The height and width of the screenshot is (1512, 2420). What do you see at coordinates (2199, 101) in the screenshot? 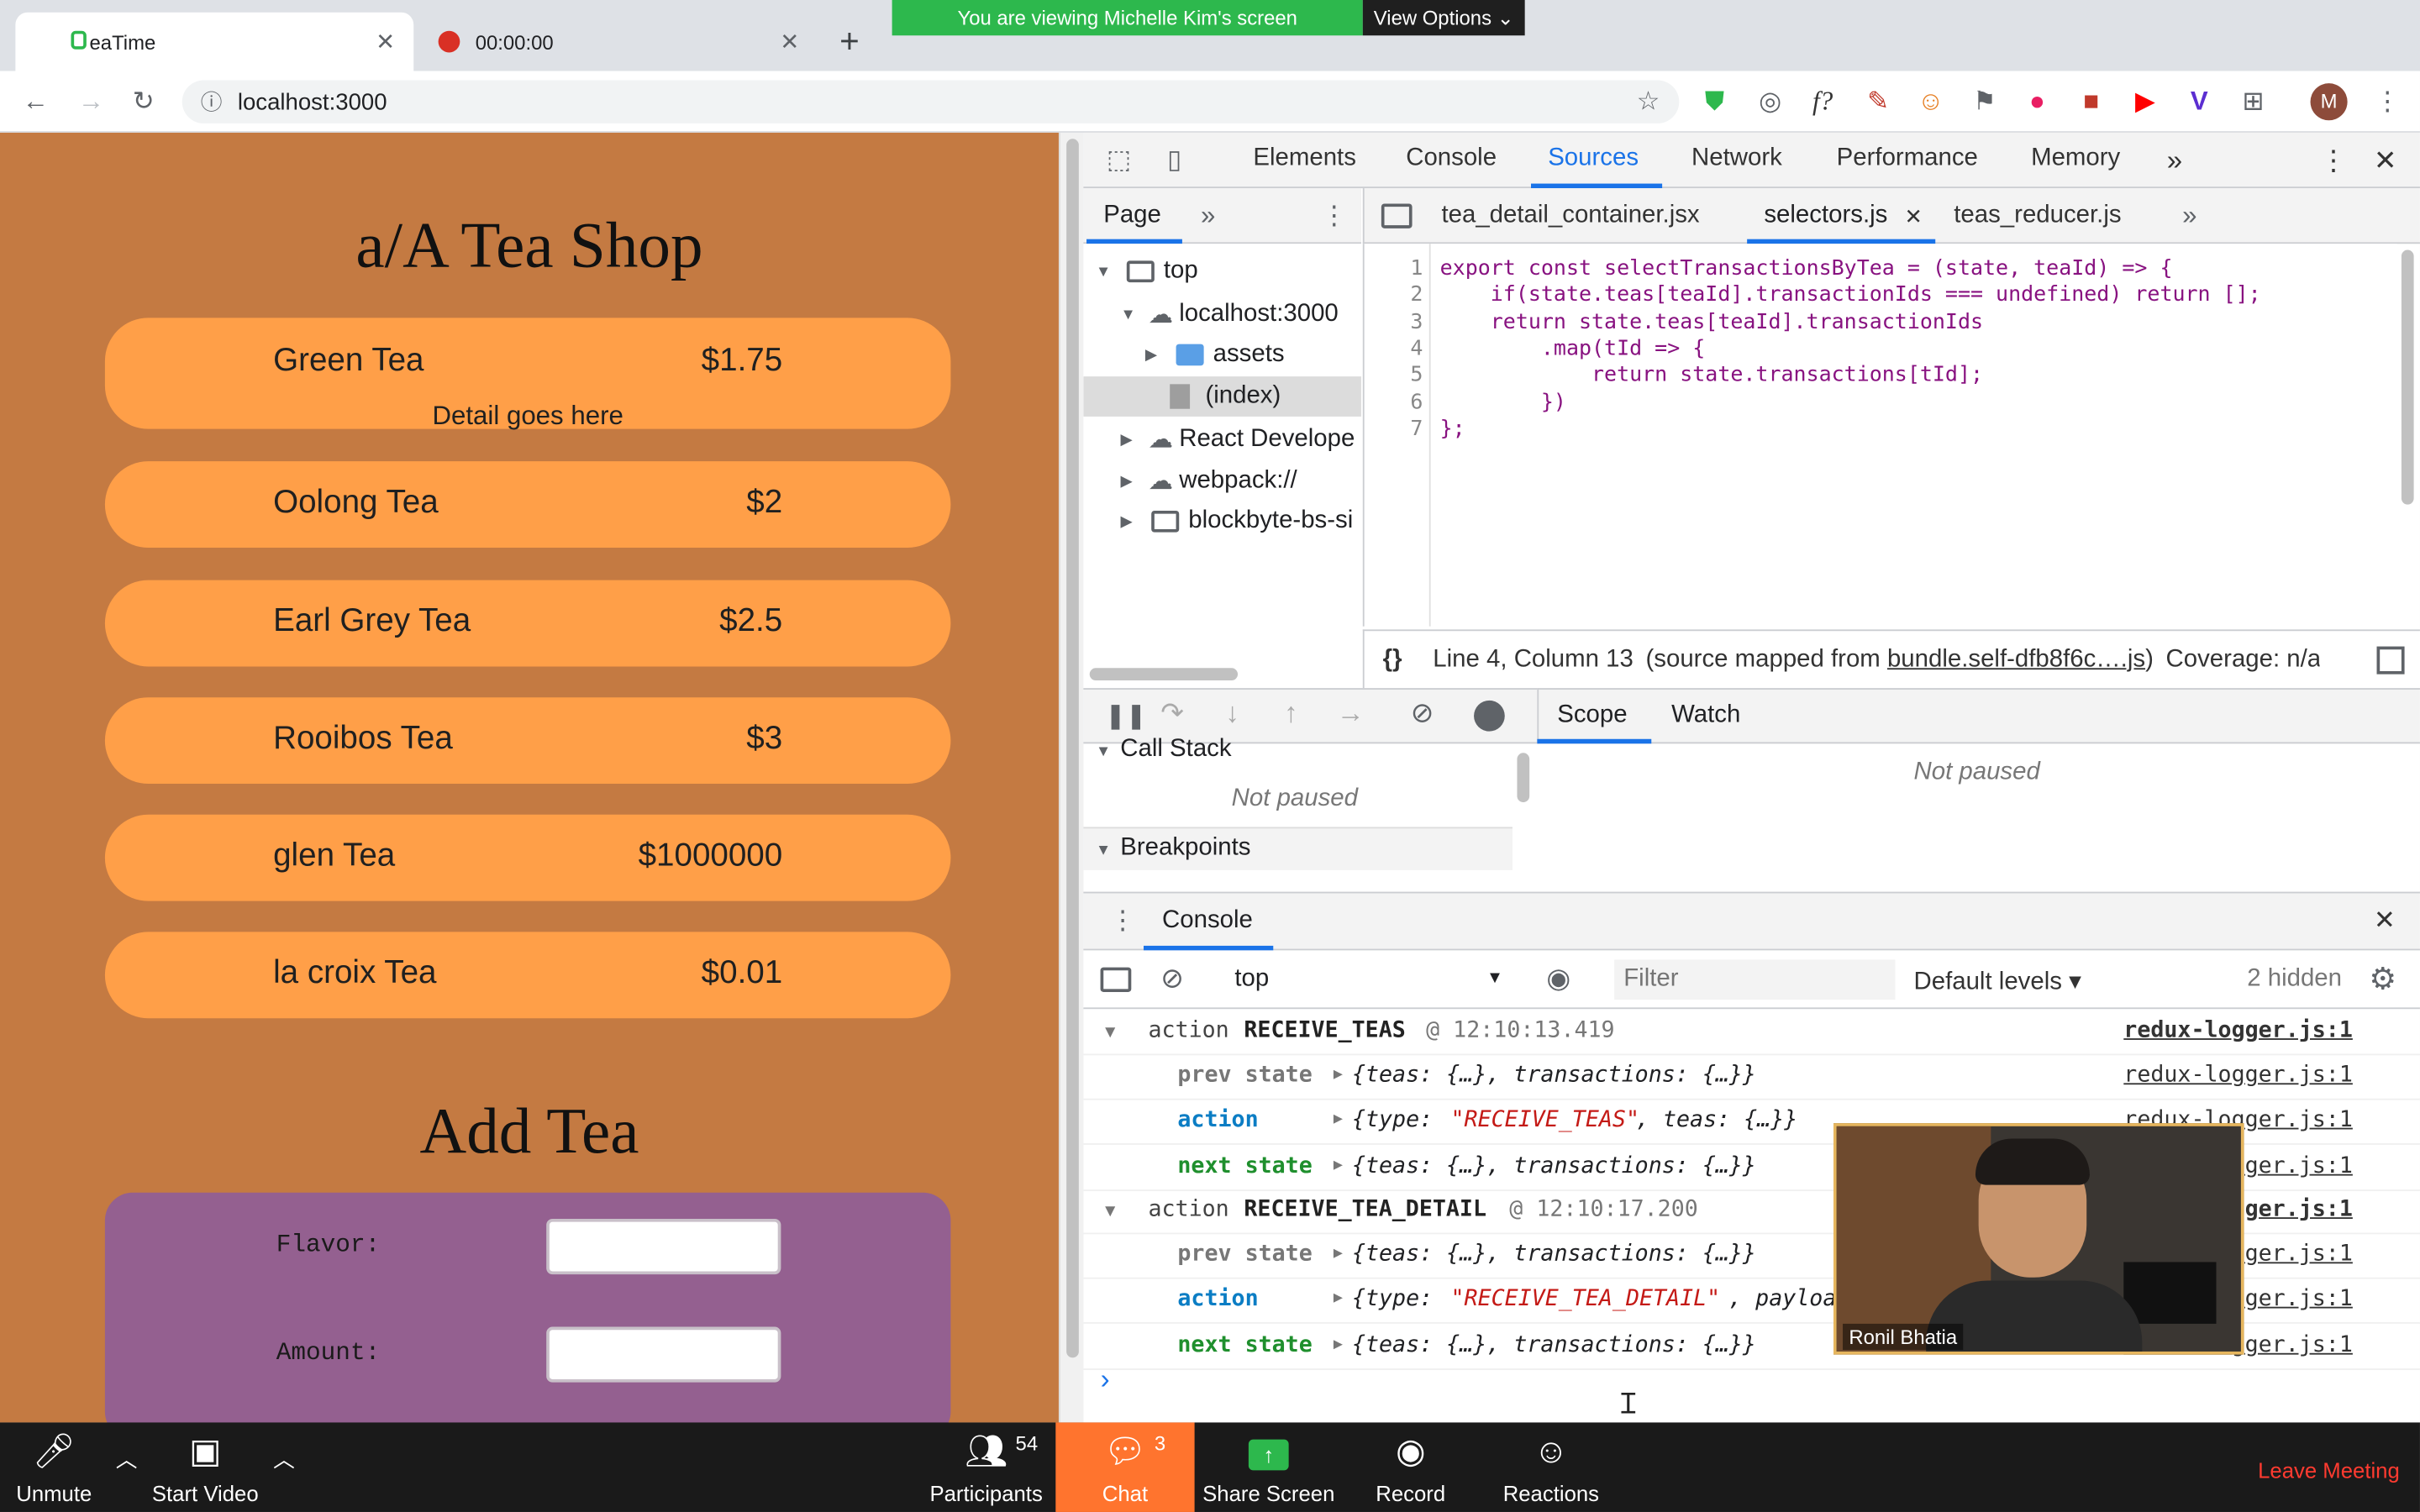
I see `vue-extension-icon: V` at bounding box center [2199, 101].